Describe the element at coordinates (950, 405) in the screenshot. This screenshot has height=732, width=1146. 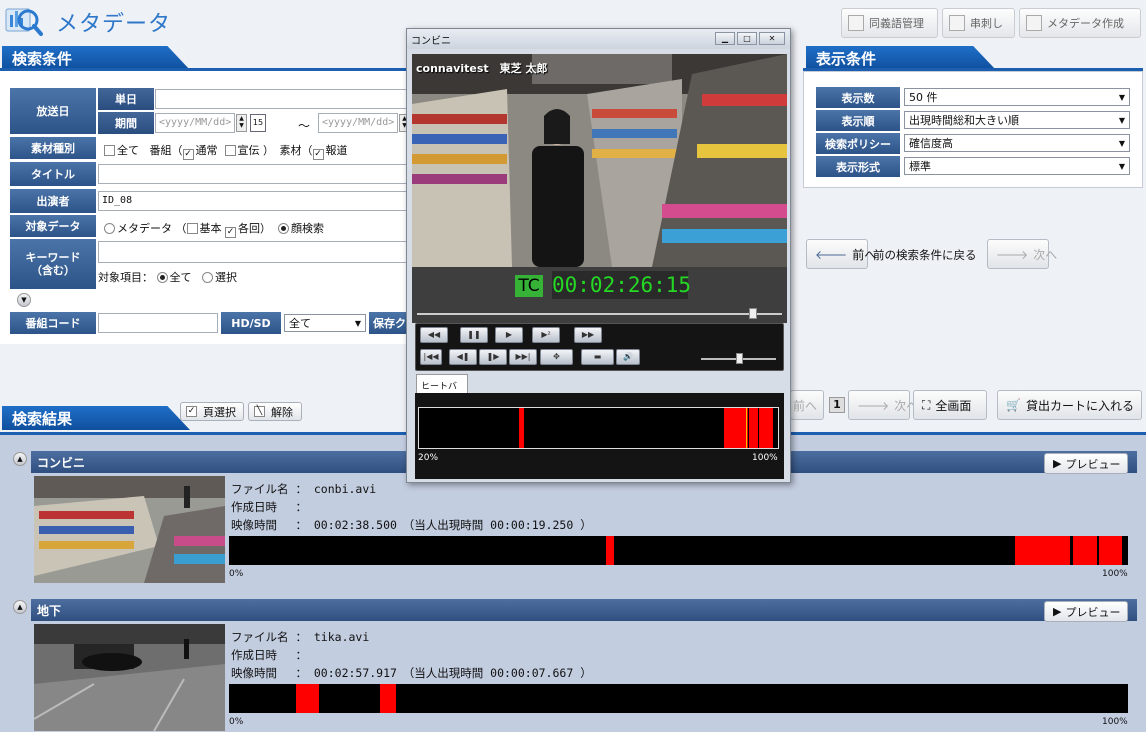
I see `fullscreen-button: ⛶ 全画面` at that location.